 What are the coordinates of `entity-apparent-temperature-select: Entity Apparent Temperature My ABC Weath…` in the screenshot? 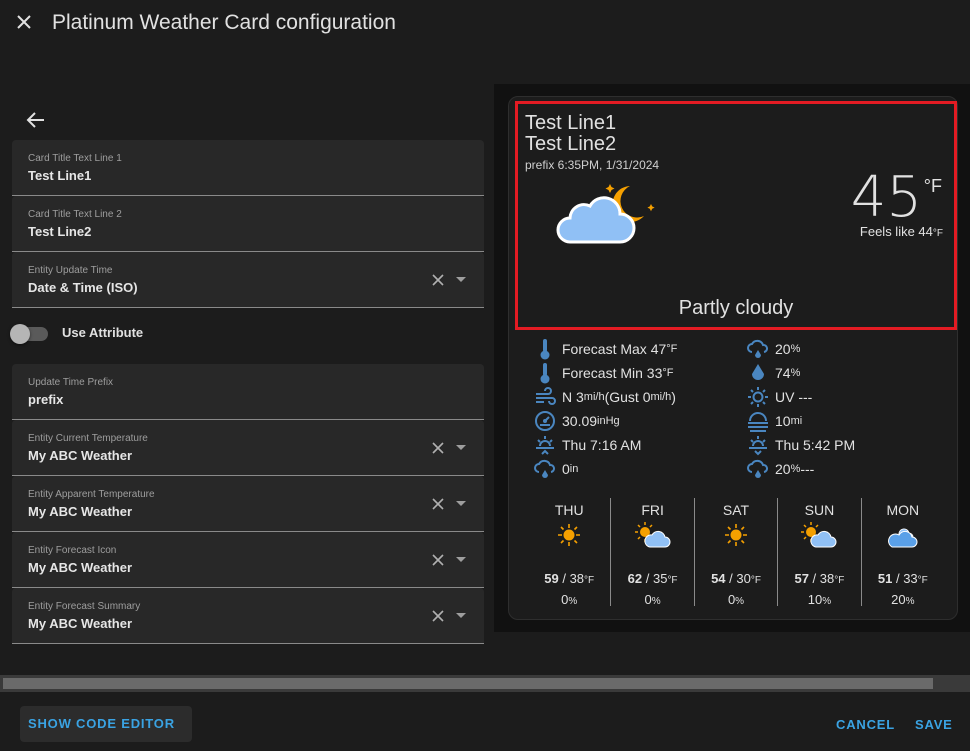 It's located at (248, 504).